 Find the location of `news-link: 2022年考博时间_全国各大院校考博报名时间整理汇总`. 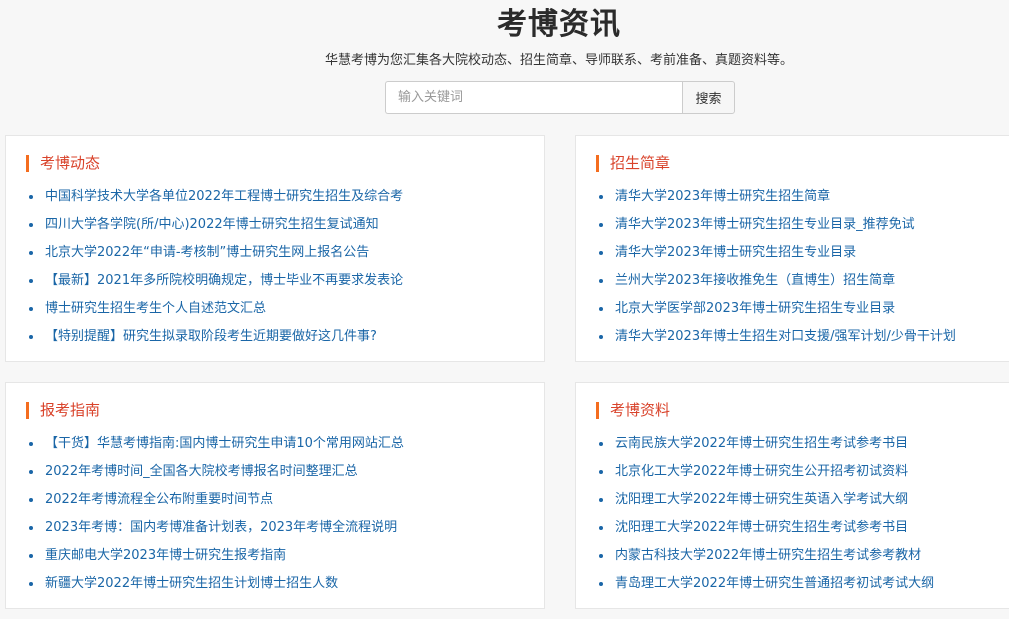

news-link: 2022年考博时间_全国各大院校考博报名时间整理汇总 is located at coordinates (201, 472).